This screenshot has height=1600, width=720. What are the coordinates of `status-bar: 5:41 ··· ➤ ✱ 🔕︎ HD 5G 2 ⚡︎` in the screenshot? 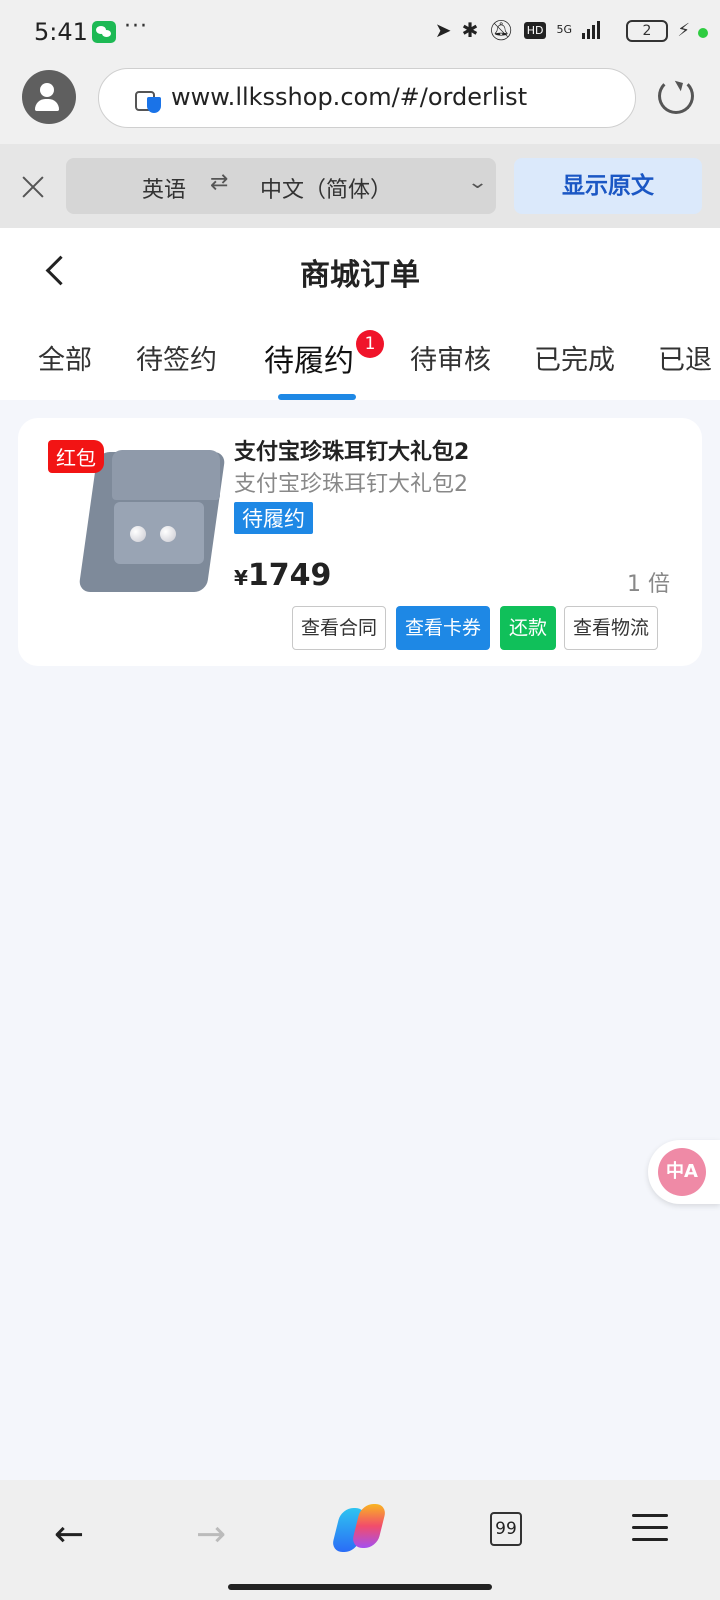 It's located at (360, 33).